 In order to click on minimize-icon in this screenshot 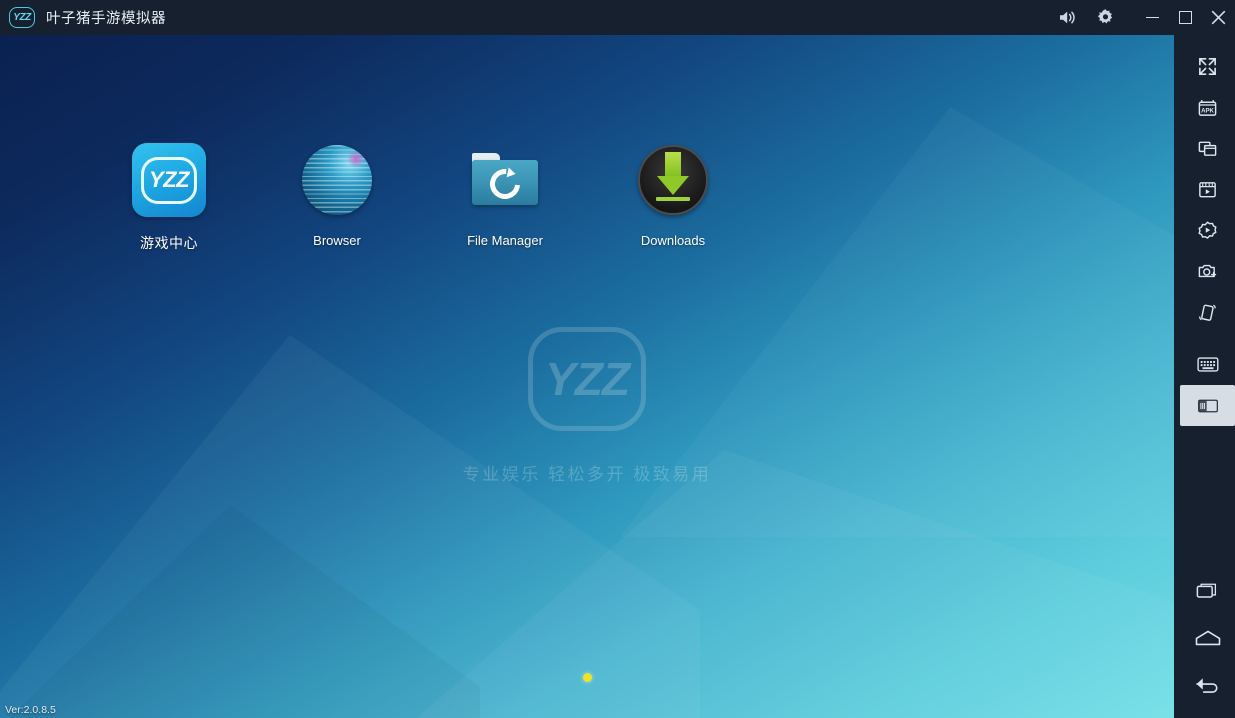, I will do `click(1152, 17)`.